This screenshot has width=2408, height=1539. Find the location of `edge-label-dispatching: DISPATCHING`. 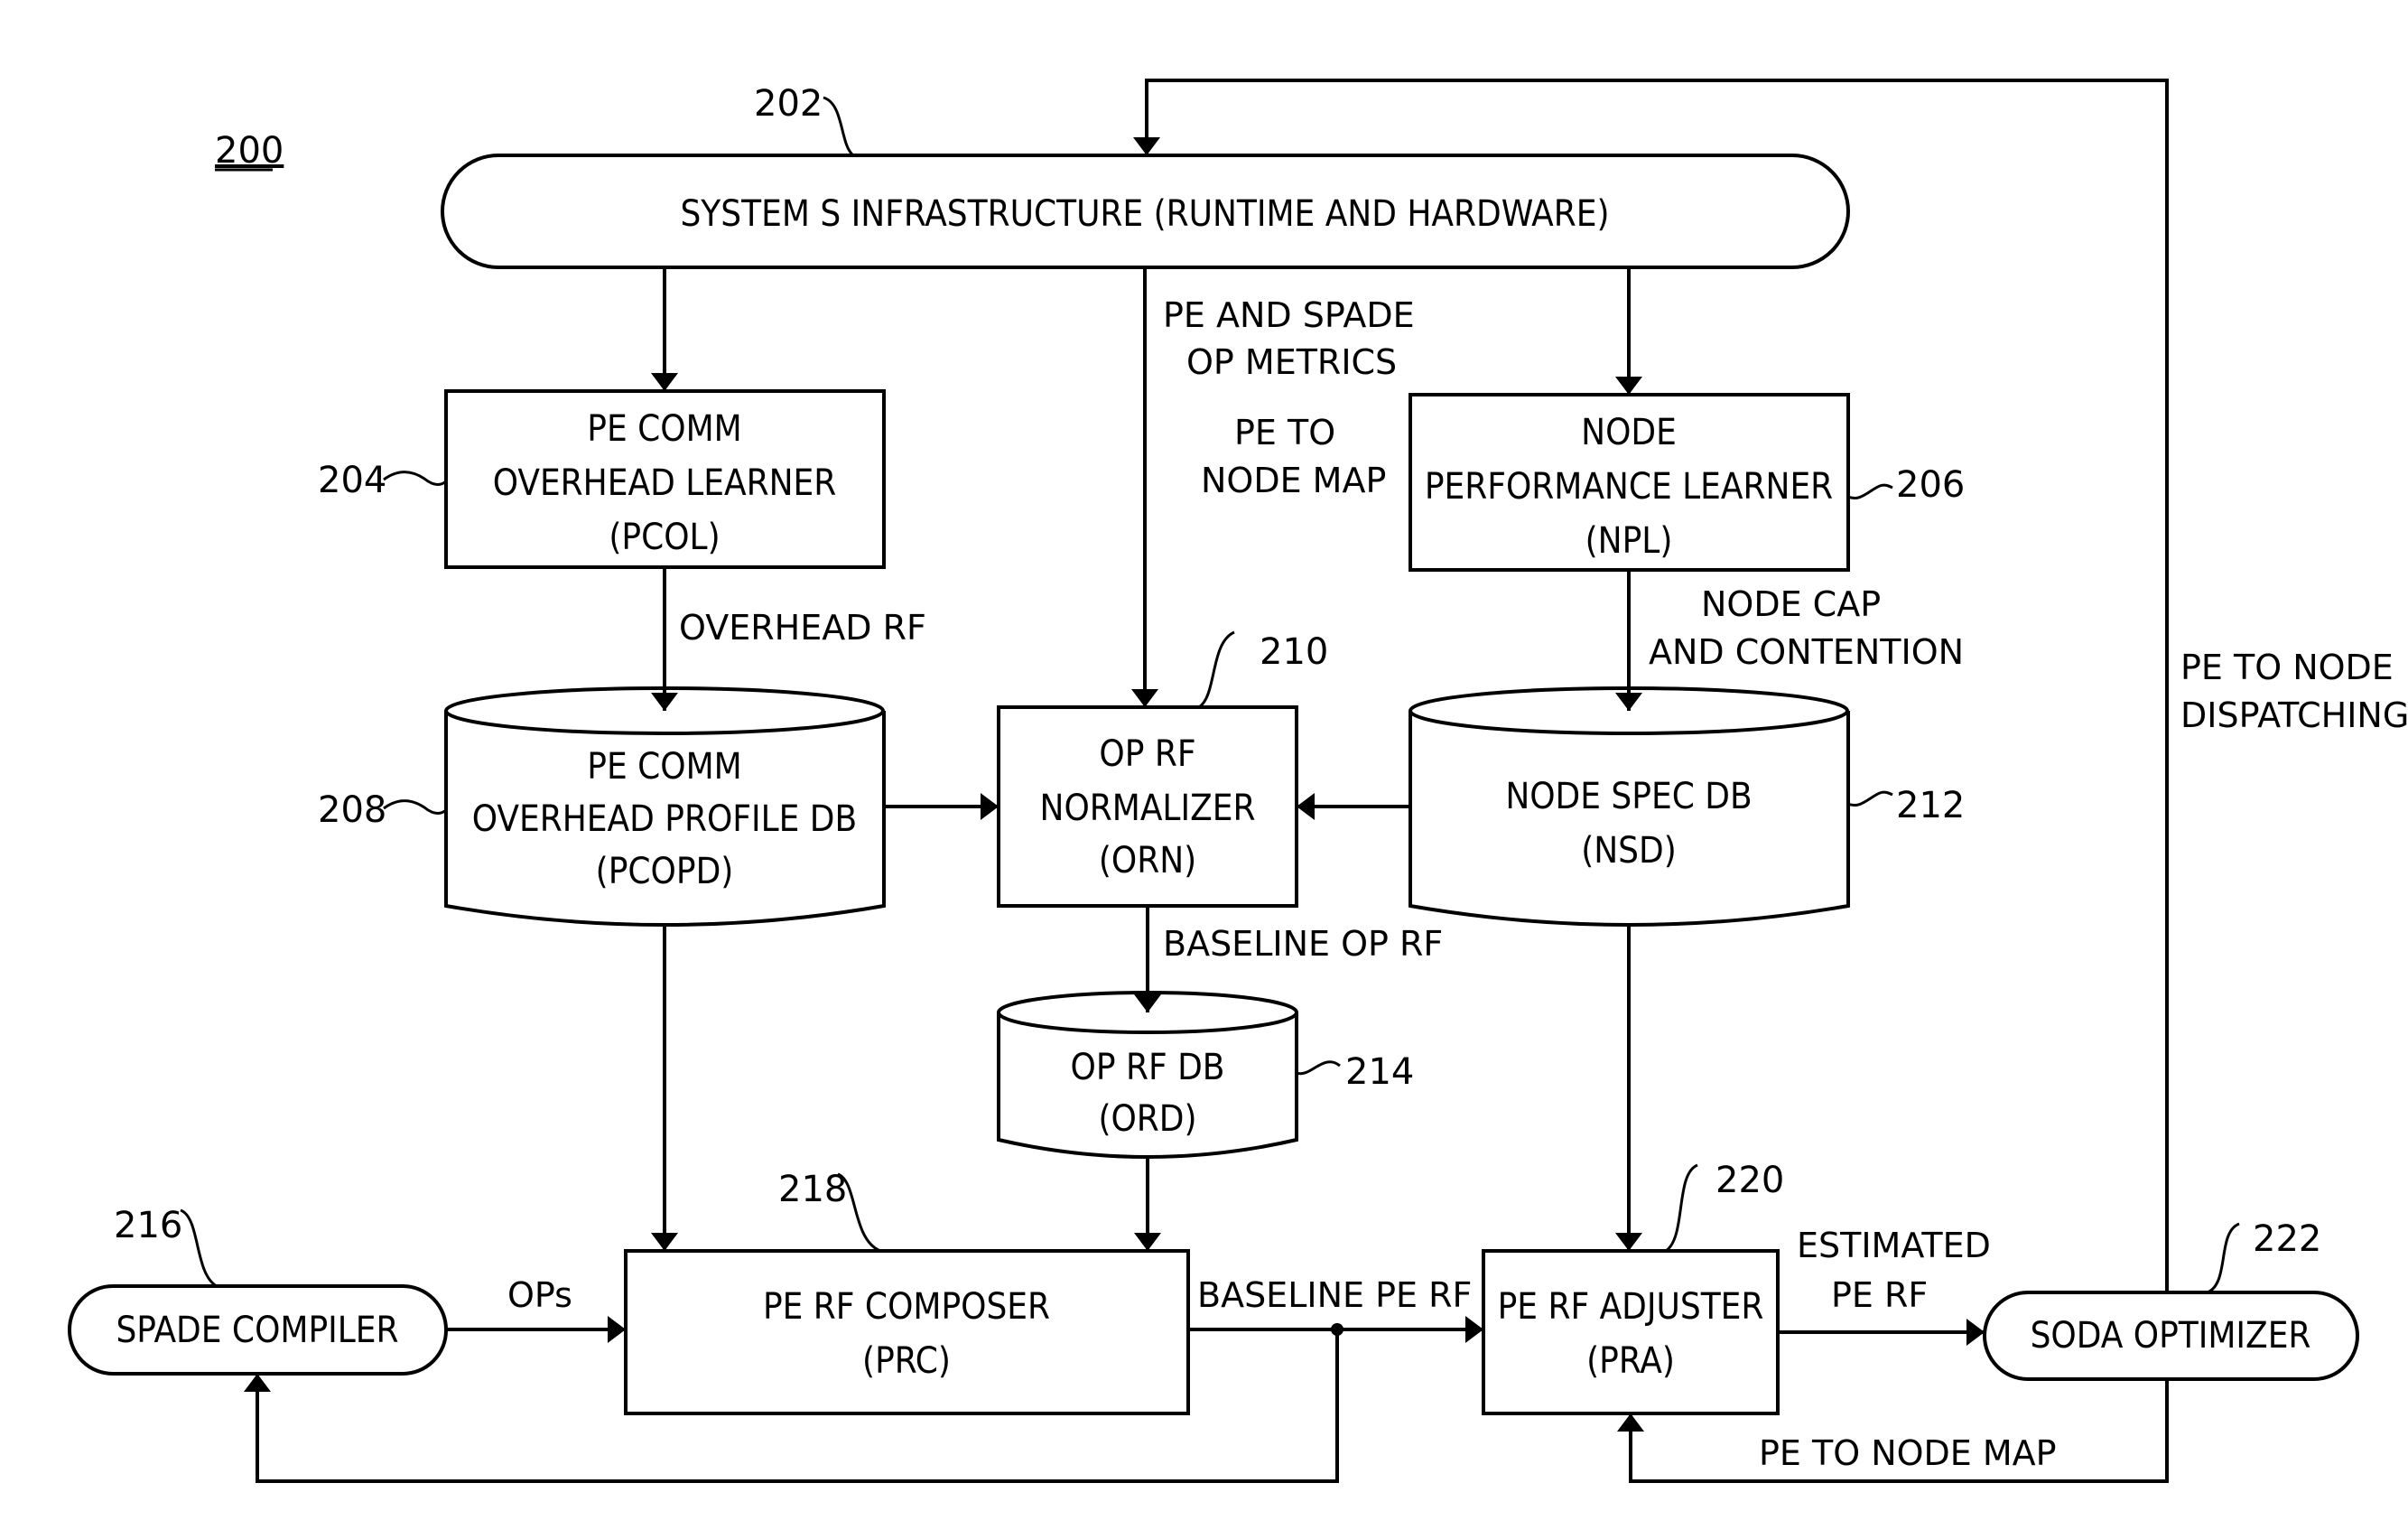

edge-label-dispatching: DISPATCHING is located at coordinates (2294, 715).